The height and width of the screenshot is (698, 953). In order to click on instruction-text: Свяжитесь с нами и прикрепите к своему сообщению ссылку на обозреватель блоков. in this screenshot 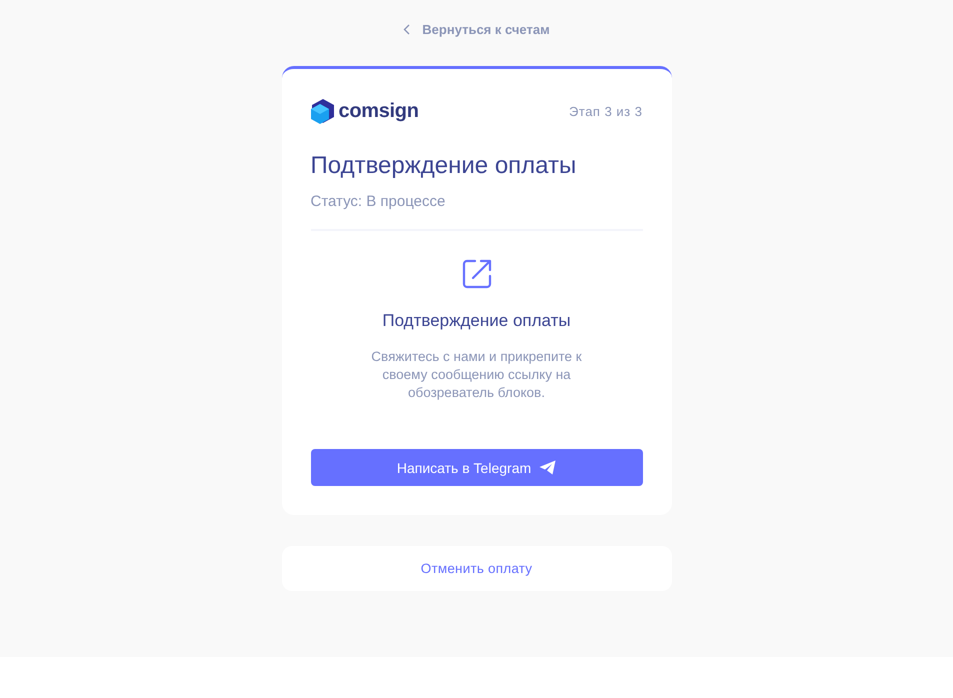, I will do `click(476, 375)`.